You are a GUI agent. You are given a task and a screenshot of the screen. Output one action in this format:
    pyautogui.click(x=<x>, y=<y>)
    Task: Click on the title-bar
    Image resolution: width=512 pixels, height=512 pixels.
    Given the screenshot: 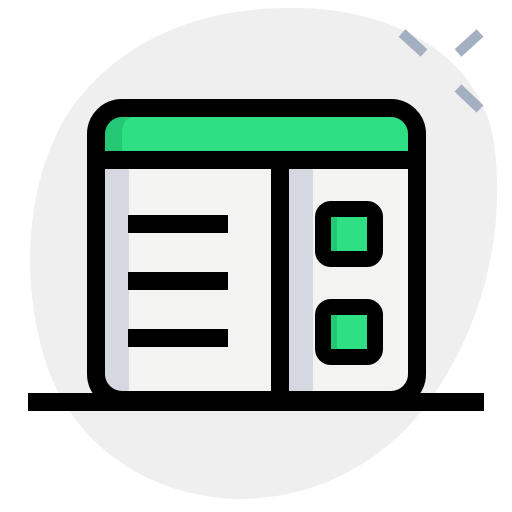 What is the action you would take?
    pyautogui.click(x=256, y=134)
    